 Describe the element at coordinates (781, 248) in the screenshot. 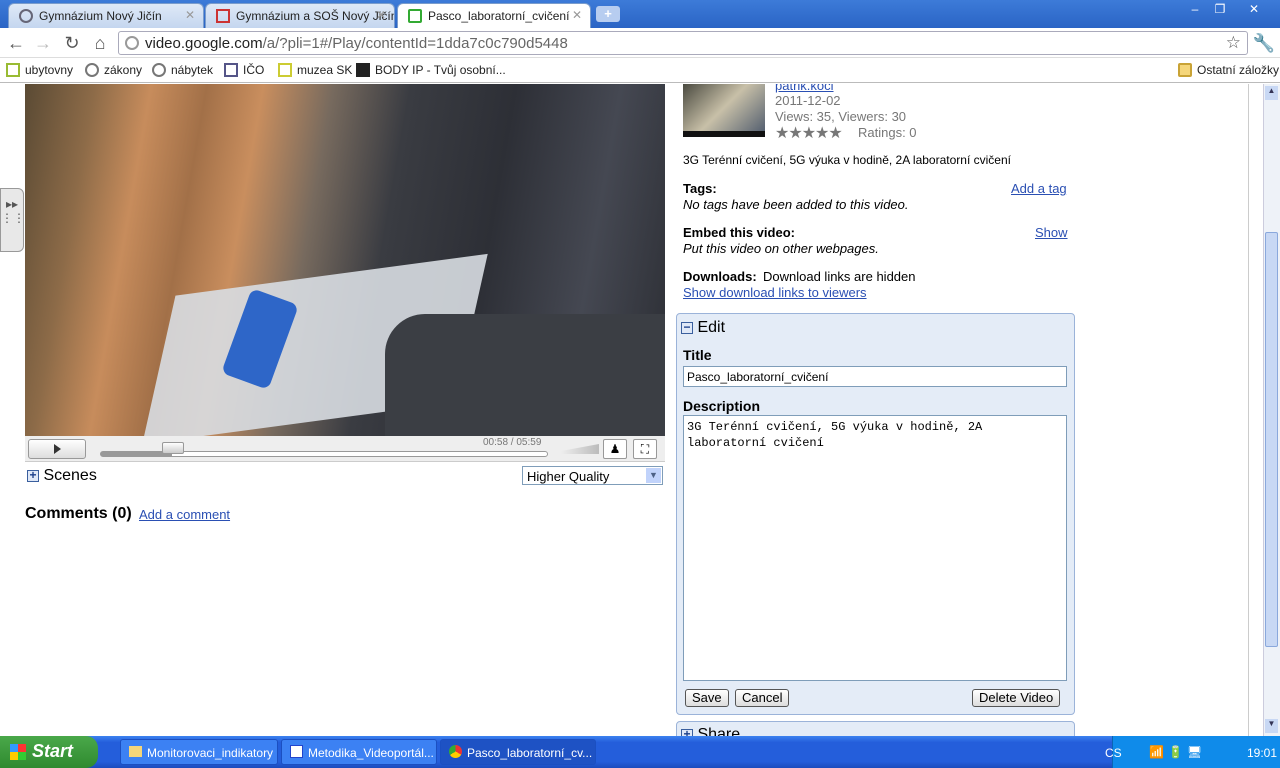

I see `embed-value: Put this video on other webpages.` at that location.